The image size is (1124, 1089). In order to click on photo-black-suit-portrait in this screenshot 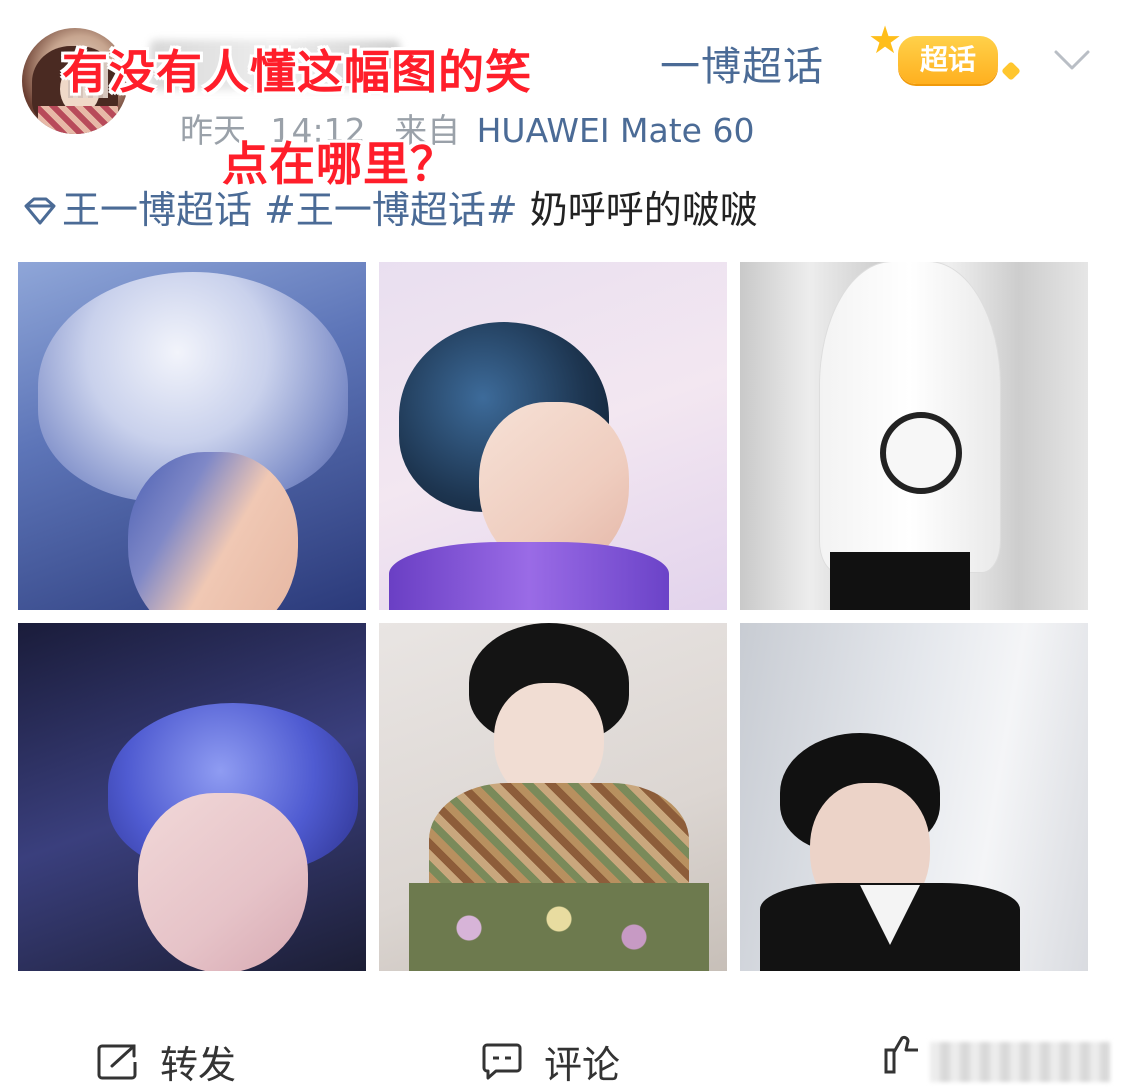, I will do `click(914, 797)`.